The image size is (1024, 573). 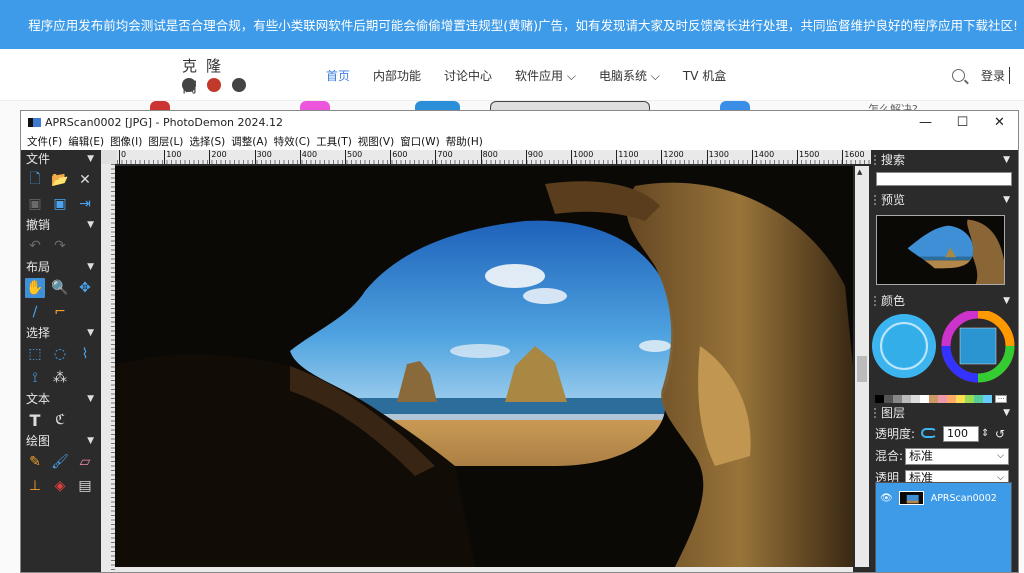 What do you see at coordinates (35, 246) in the screenshot?
I see `undo-icon: ↶` at bounding box center [35, 246].